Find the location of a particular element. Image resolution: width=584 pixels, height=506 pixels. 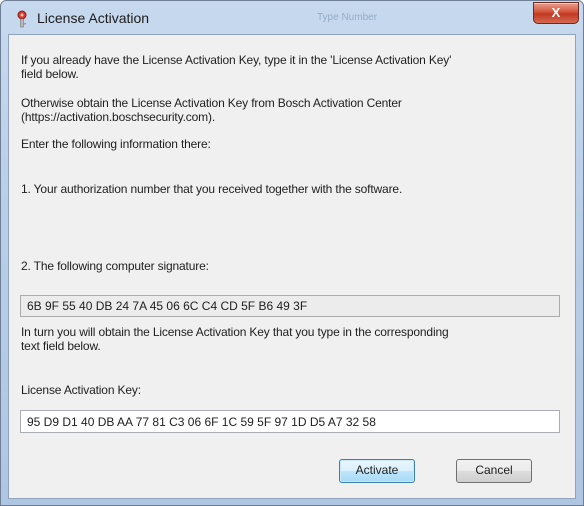

license-key-label: License Activation Key: is located at coordinates (81, 390).